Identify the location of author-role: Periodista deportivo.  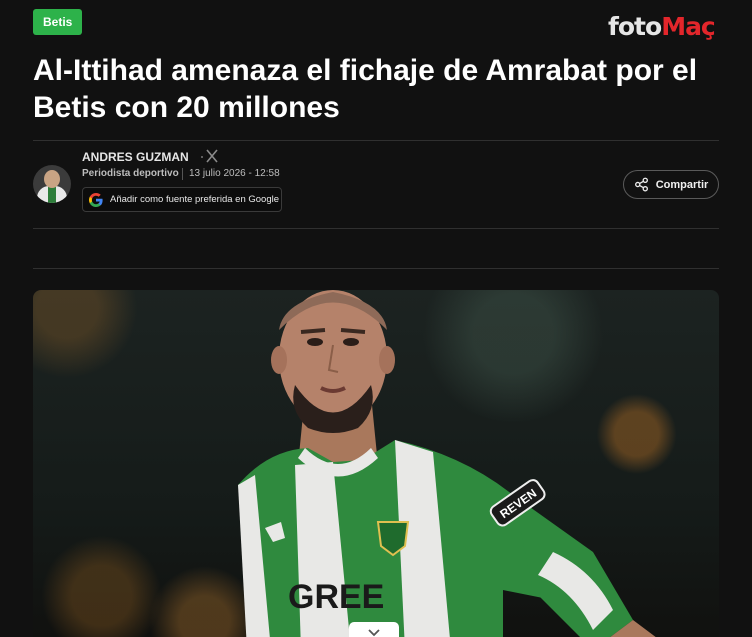
(130, 173).